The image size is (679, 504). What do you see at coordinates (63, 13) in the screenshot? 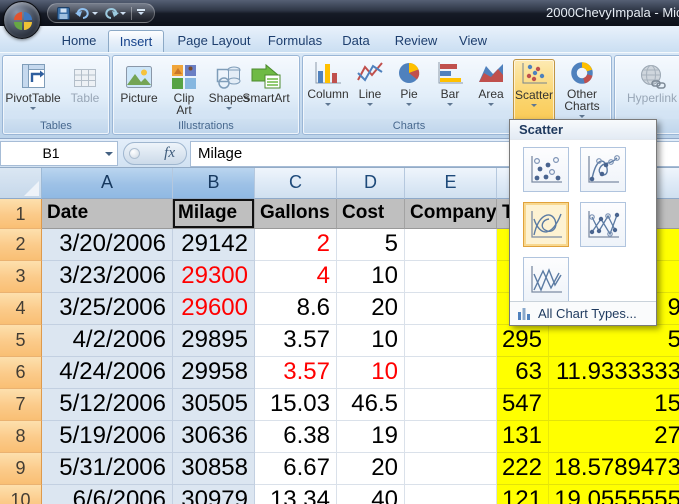
I see `save-button` at bounding box center [63, 13].